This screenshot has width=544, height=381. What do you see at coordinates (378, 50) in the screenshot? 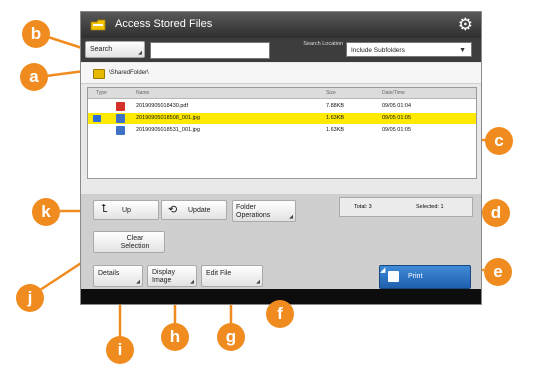
I see `search-location-value: Include Subfolders` at bounding box center [378, 50].